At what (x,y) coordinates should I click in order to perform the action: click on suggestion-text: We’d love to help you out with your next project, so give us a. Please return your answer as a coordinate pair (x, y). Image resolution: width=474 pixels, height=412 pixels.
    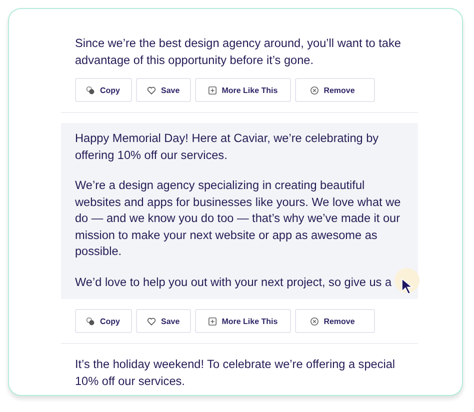
    Looking at the image, I should click on (233, 282).